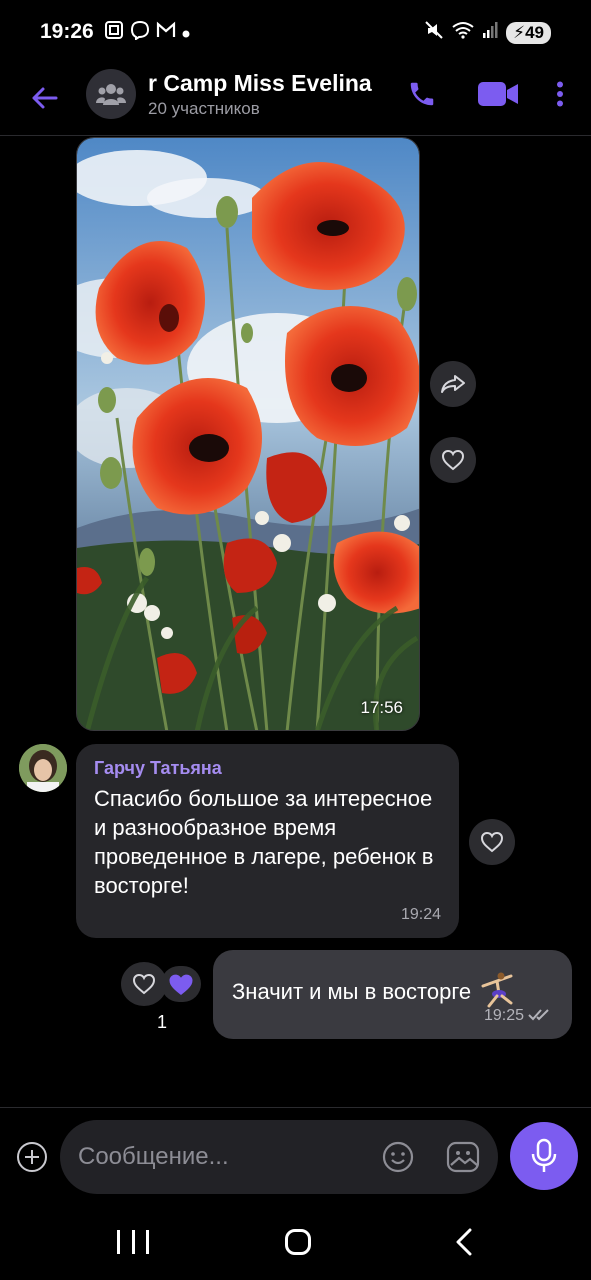  Describe the element at coordinates (420, 914) in the screenshot. I see `message-timestamp: 19:24` at that location.